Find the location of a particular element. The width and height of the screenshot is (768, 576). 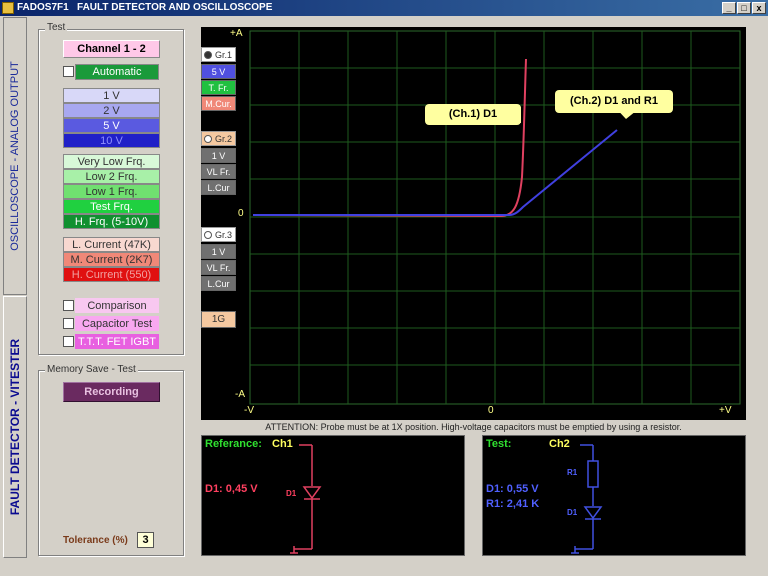

minimize-button: _ is located at coordinates (729, 8).